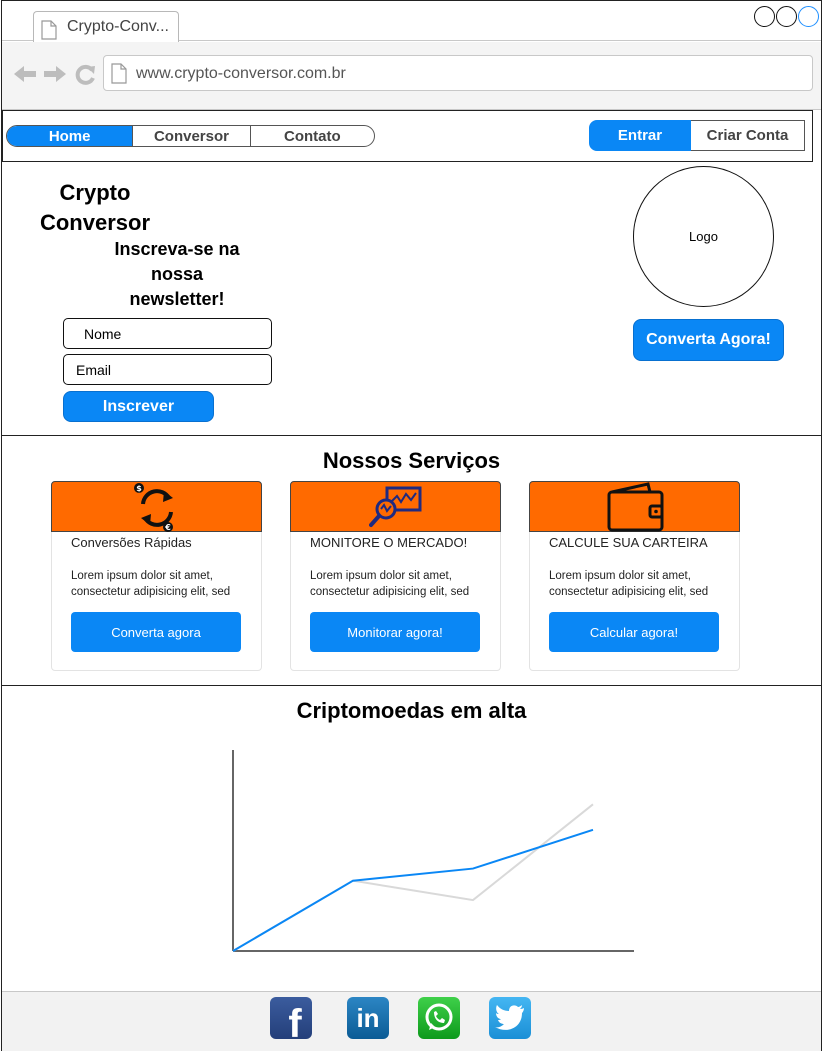 The width and height of the screenshot is (823, 1051). What do you see at coordinates (167, 333) in the screenshot?
I see `name-field: Nome` at bounding box center [167, 333].